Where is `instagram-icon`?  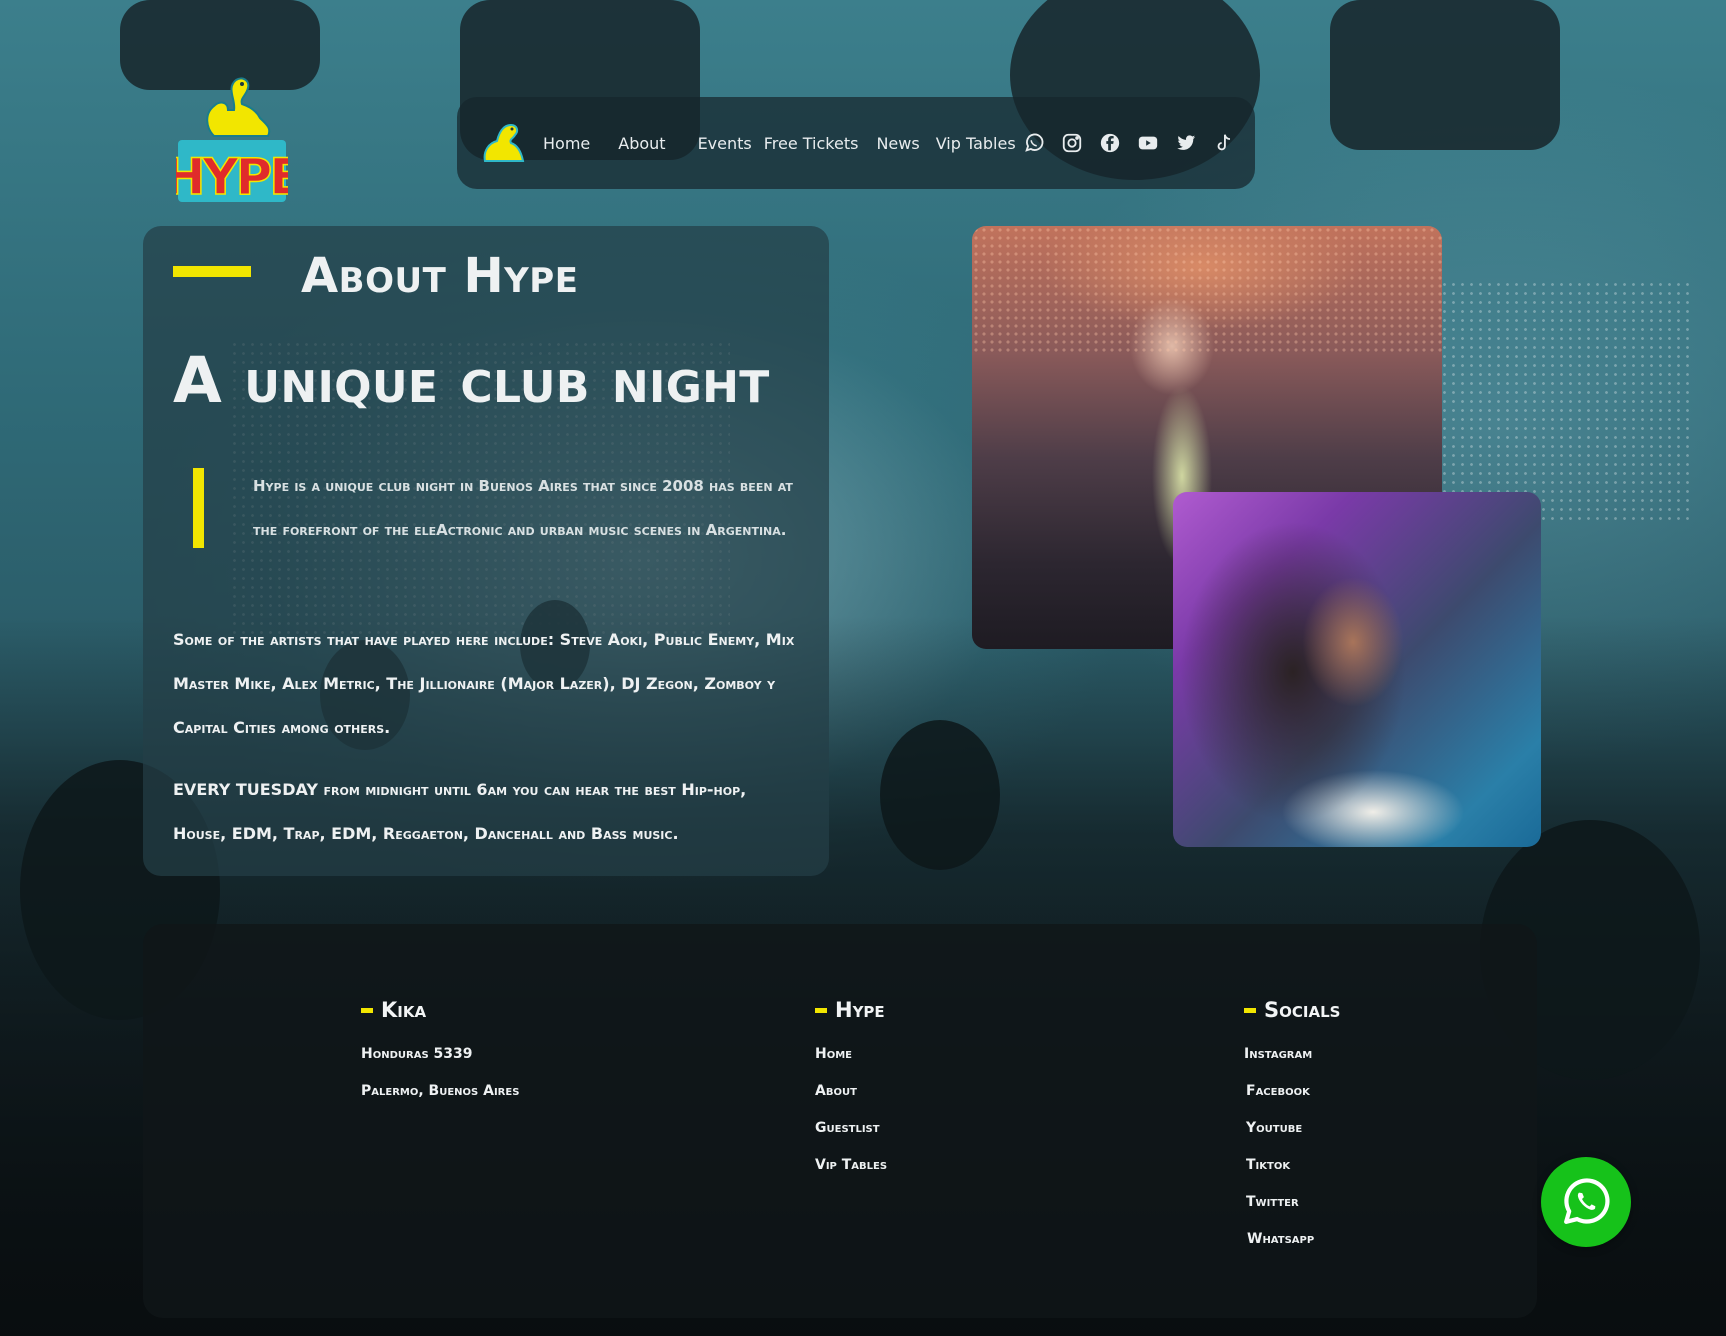
instagram-icon is located at coordinates (1072, 143).